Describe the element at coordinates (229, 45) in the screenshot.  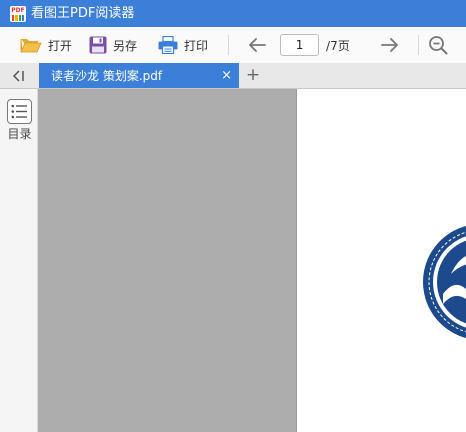
I see `toolbar-separator` at that location.